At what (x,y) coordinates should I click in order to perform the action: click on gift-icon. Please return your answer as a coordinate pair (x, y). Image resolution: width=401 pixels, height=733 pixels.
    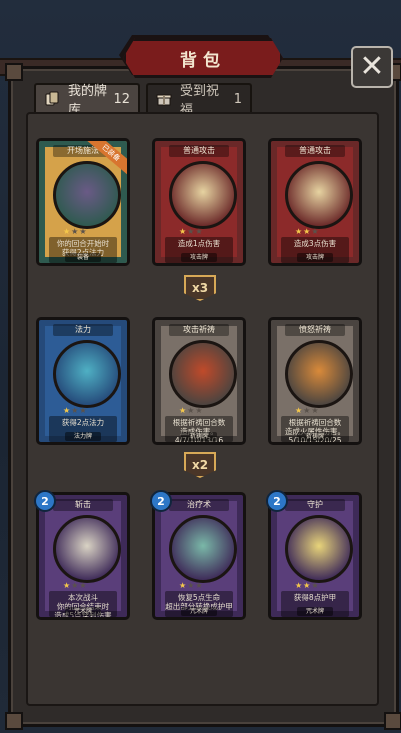
    Looking at the image, I should click on (164, 99).